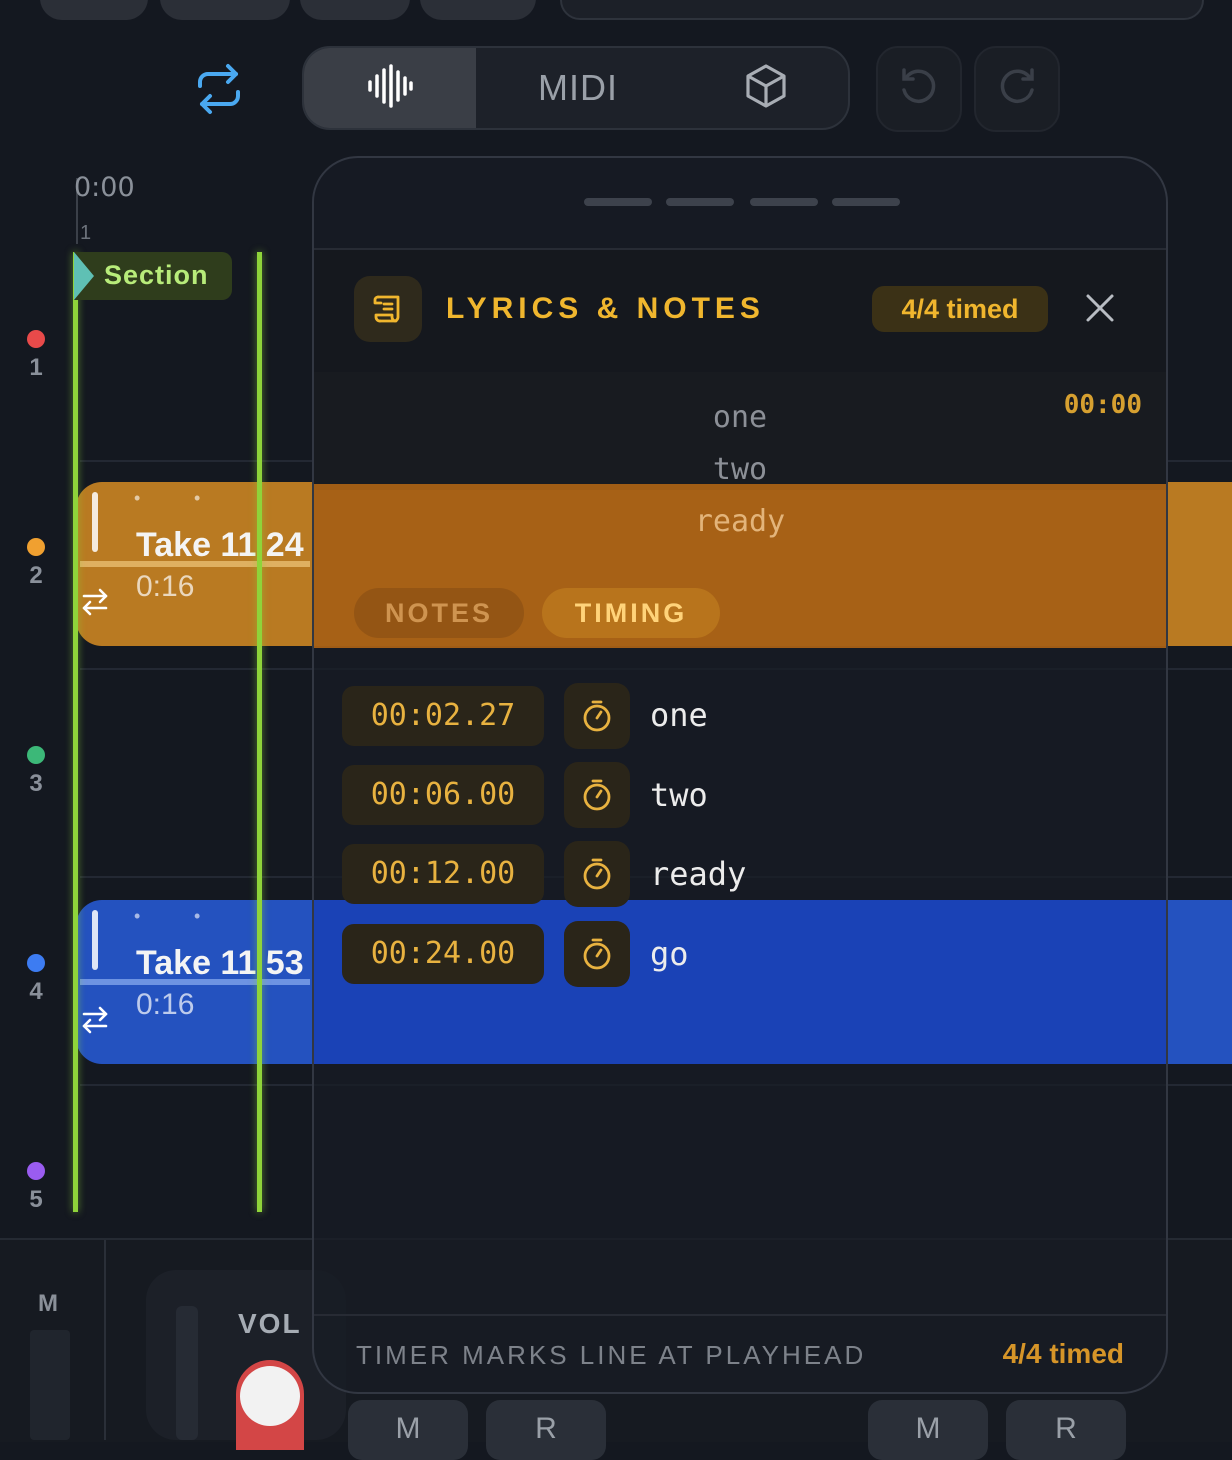 Image resolution: width=1232 pixels, height=1460 pixels. I want to click on volume-knob, so click(270, 1396).